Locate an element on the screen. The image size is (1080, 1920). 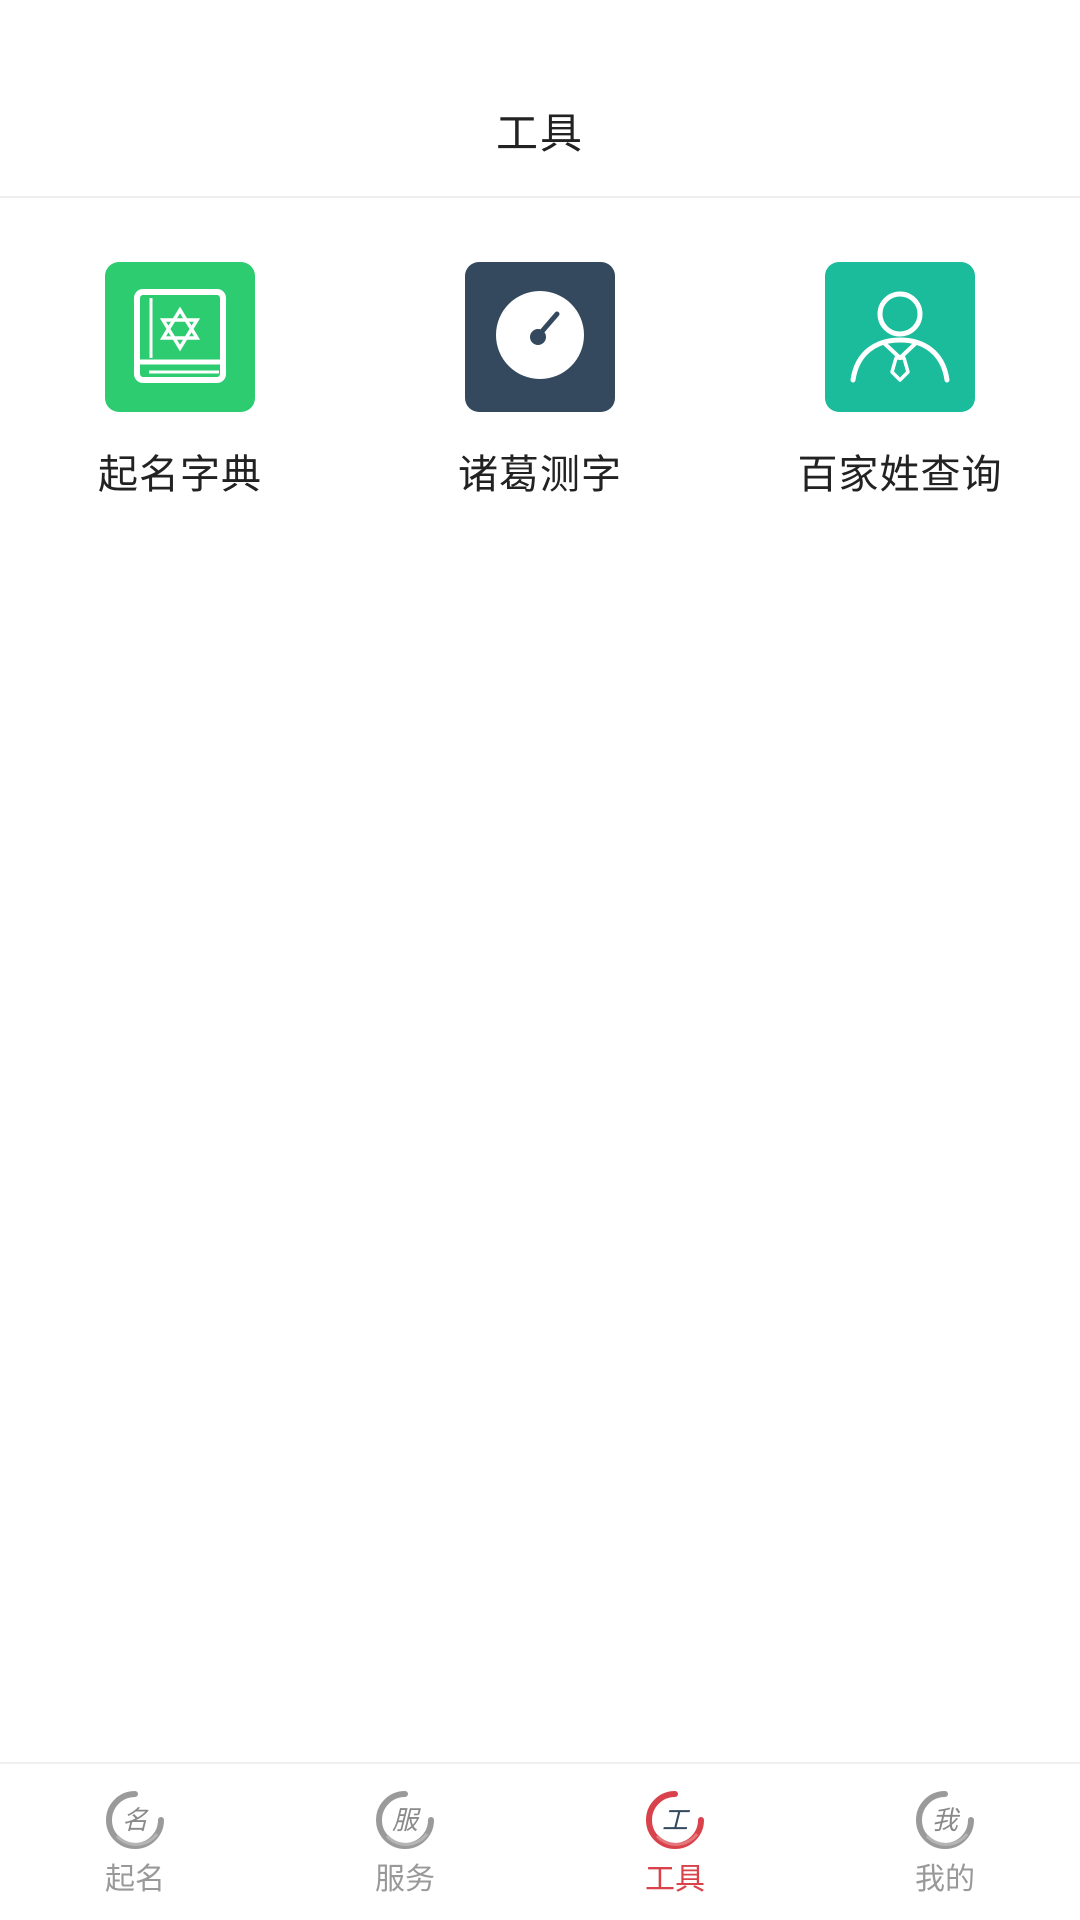
book-star-icon is located at coordinates (180, 337).